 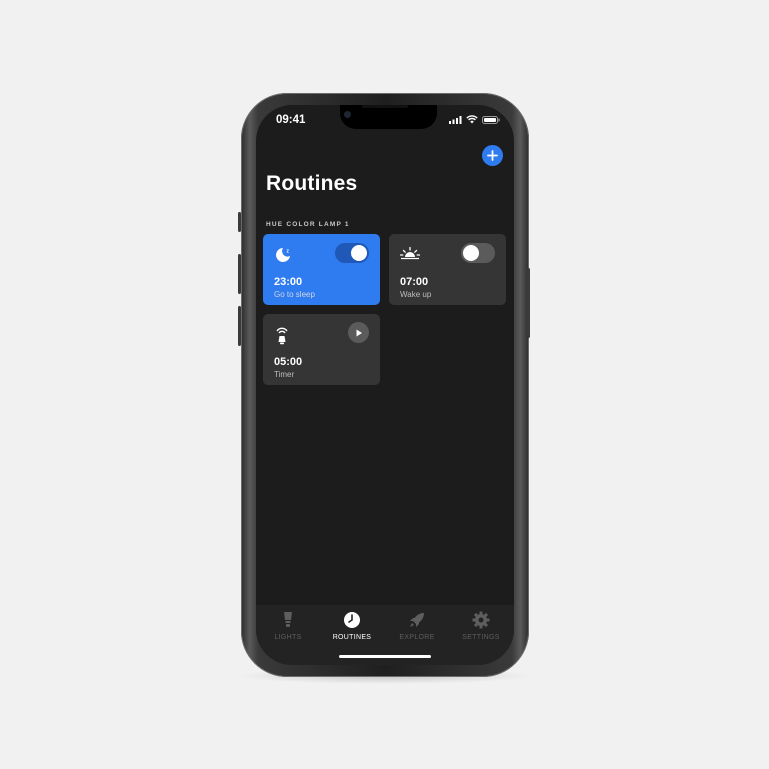 I want to click on section-label: HUE COLOR LAMP 1, so click(x=308, y=224).